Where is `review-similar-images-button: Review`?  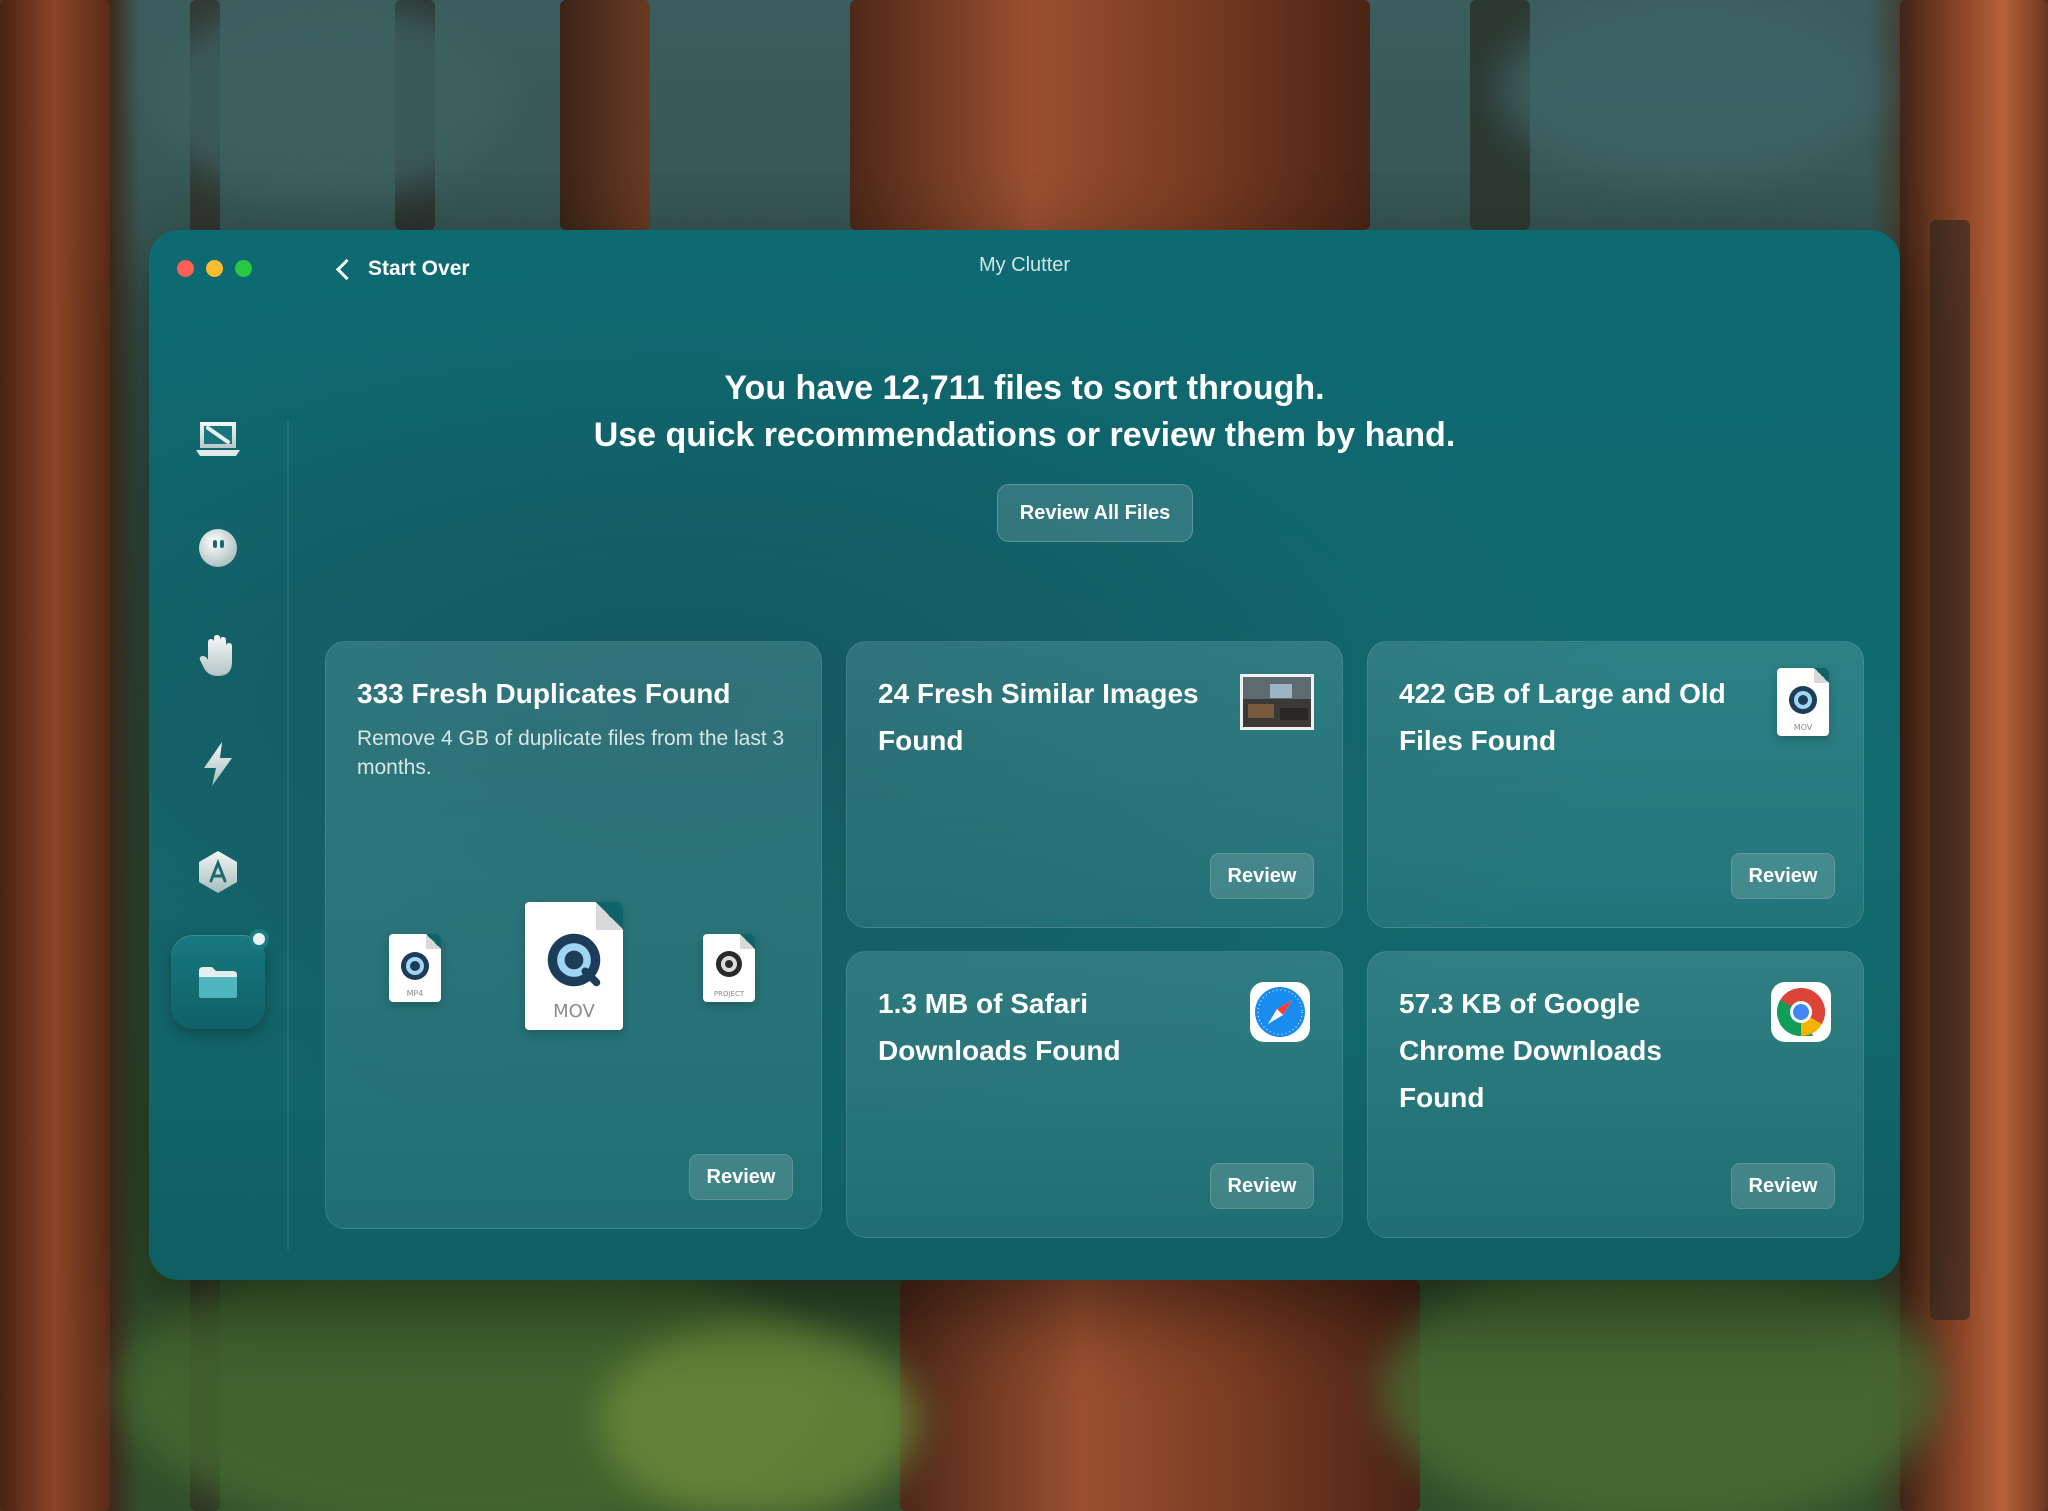 review-similar-images-button: Review is located at coordinates (1262, 876).